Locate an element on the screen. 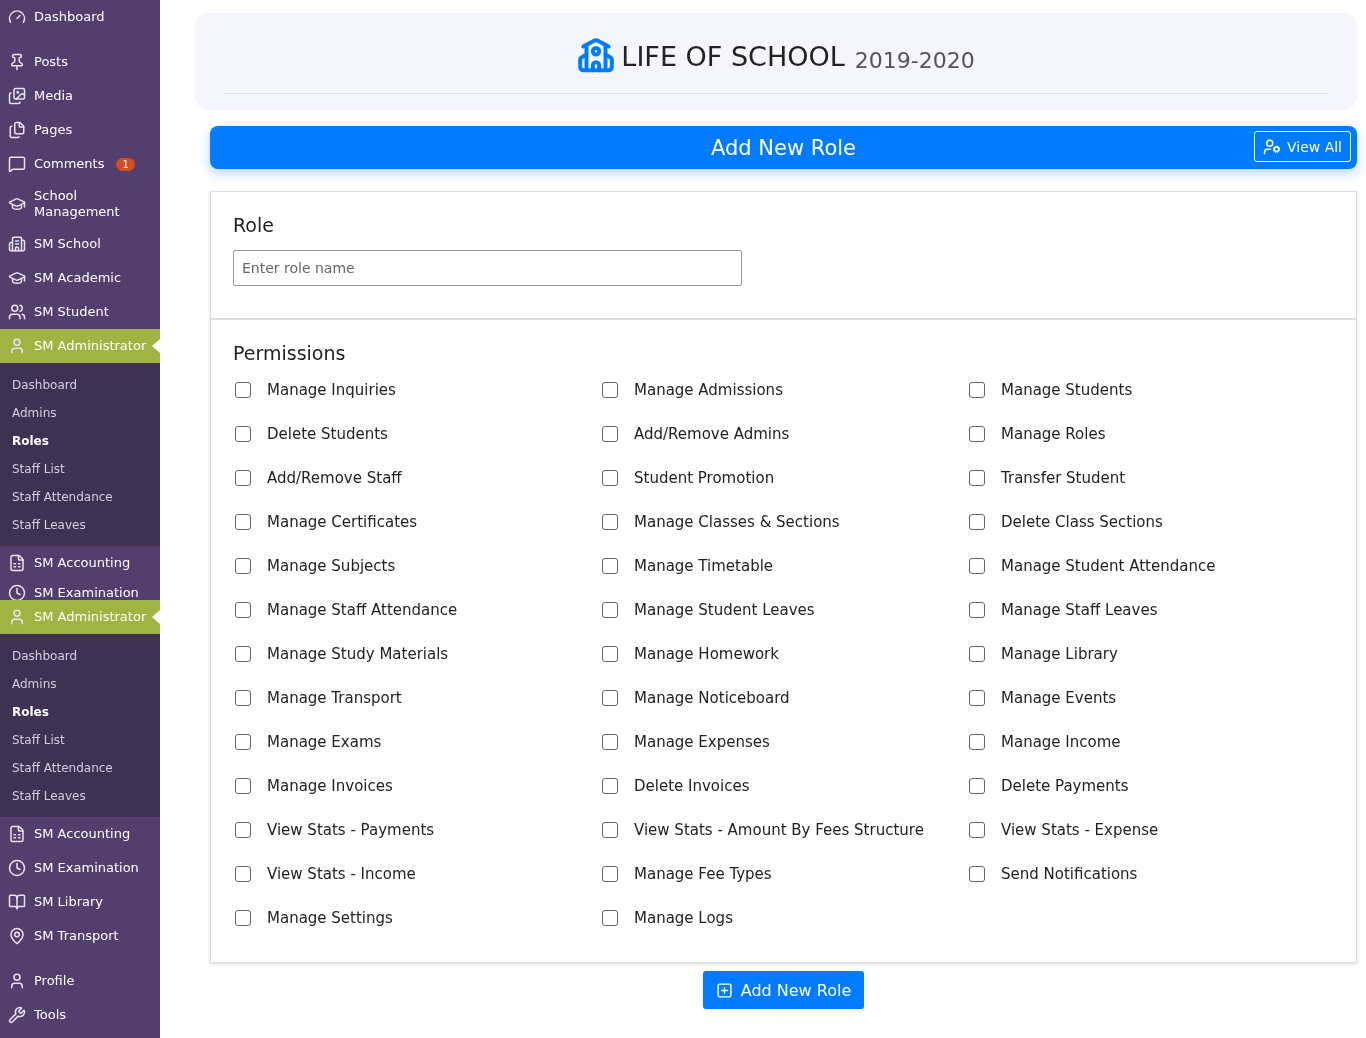  permission-label: Manage Expenses is located at coordinates (702, 742).